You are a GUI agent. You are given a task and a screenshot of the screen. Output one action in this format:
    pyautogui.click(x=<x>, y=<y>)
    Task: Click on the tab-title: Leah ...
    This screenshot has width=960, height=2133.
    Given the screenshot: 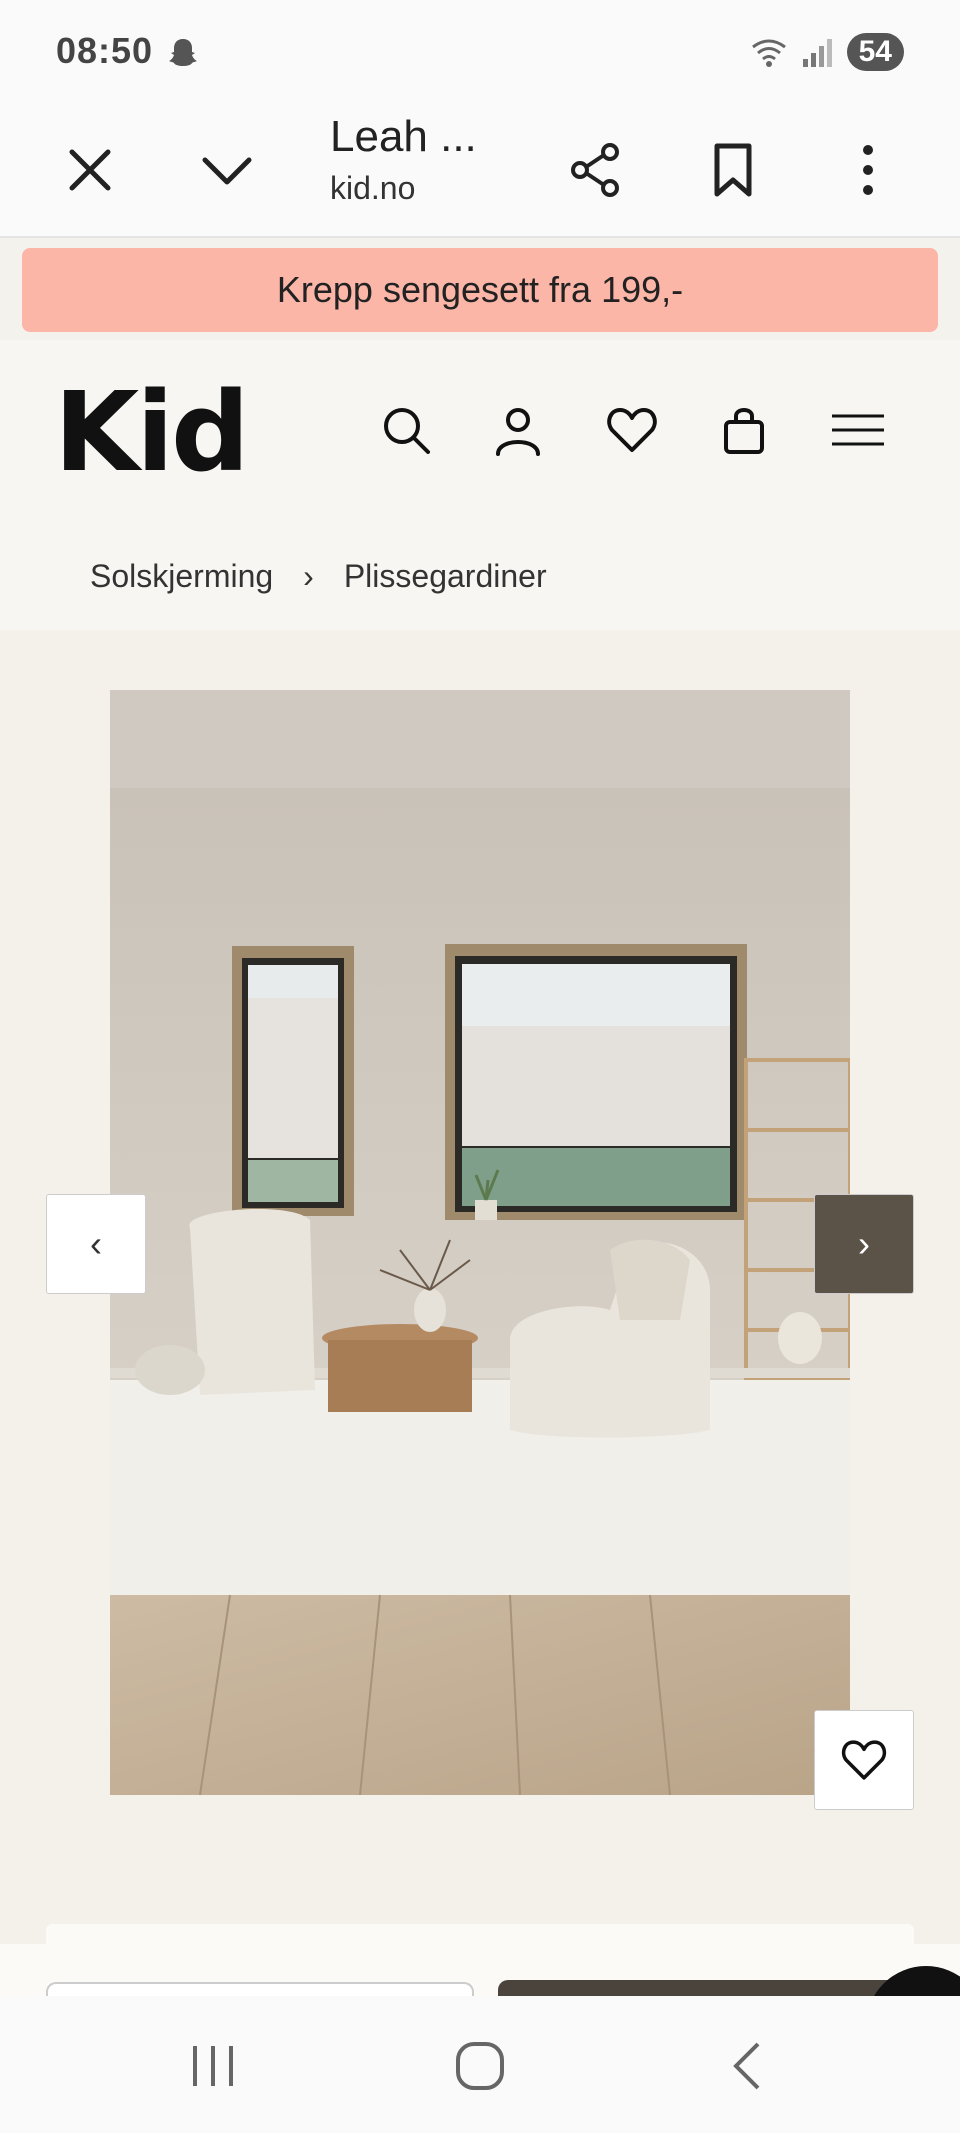 What is the action you would take?
    pyautogui.click(x=403, y=137)
    